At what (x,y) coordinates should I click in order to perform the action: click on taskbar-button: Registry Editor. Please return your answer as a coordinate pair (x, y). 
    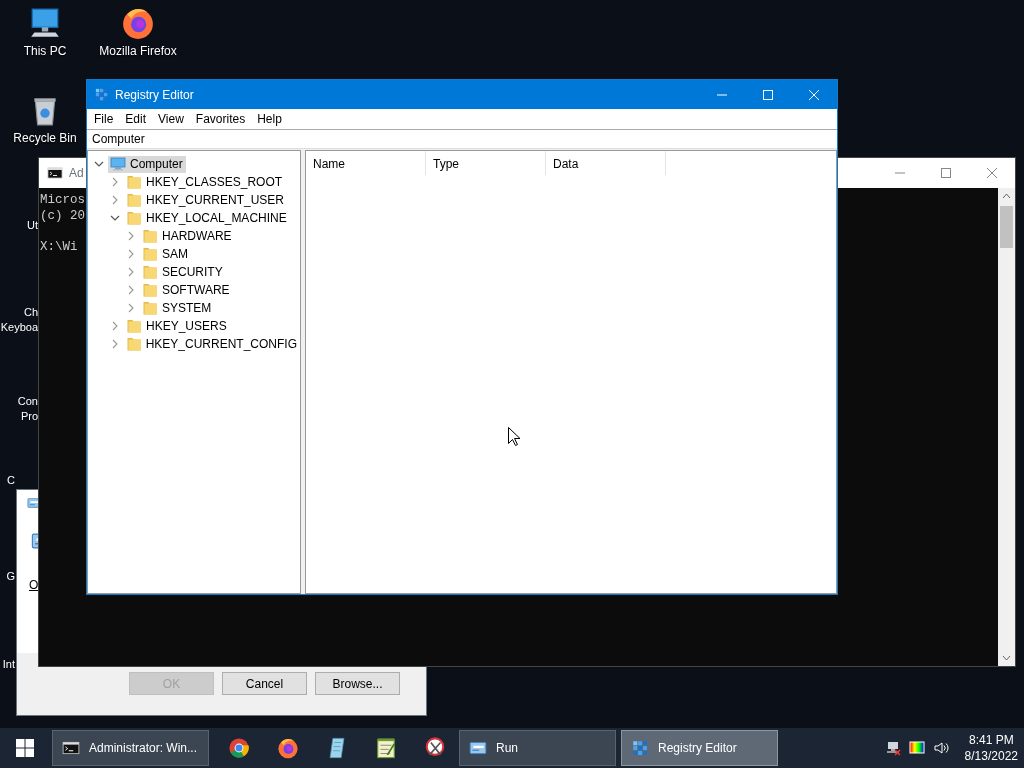
    Looking at the image, I should click on (699, 748).